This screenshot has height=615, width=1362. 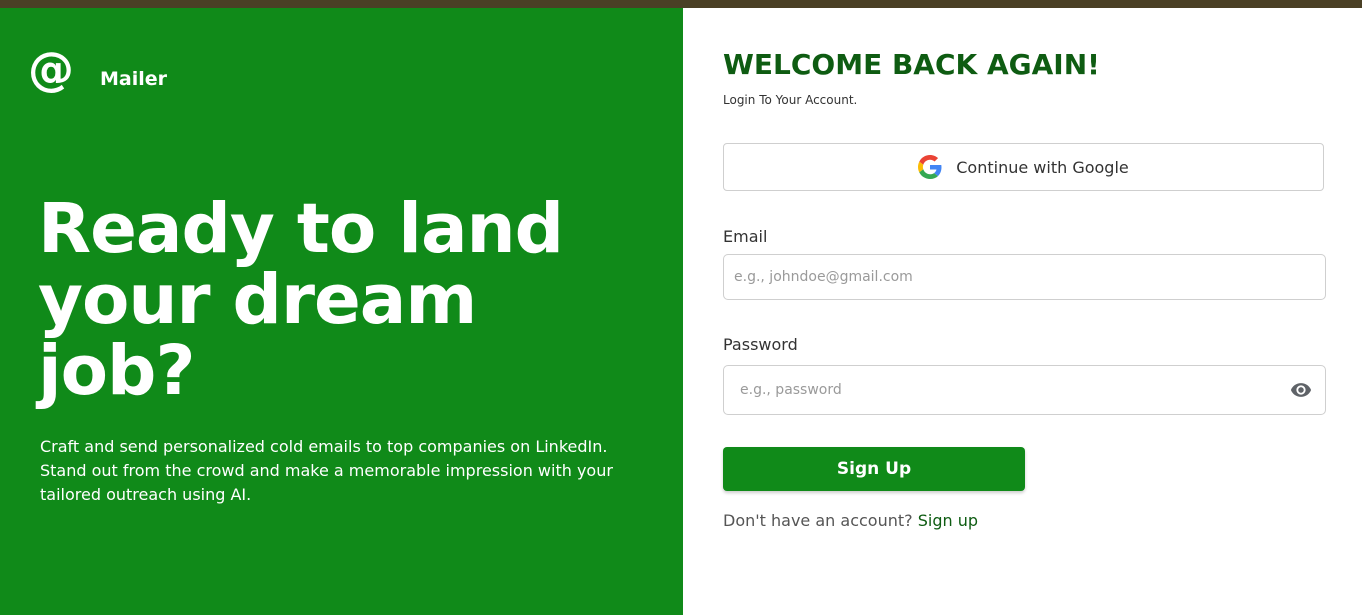 What do you see at coordinates (745, 236) in the screenshot?
I see `email-label: Email` at bounding box center [745, 236].